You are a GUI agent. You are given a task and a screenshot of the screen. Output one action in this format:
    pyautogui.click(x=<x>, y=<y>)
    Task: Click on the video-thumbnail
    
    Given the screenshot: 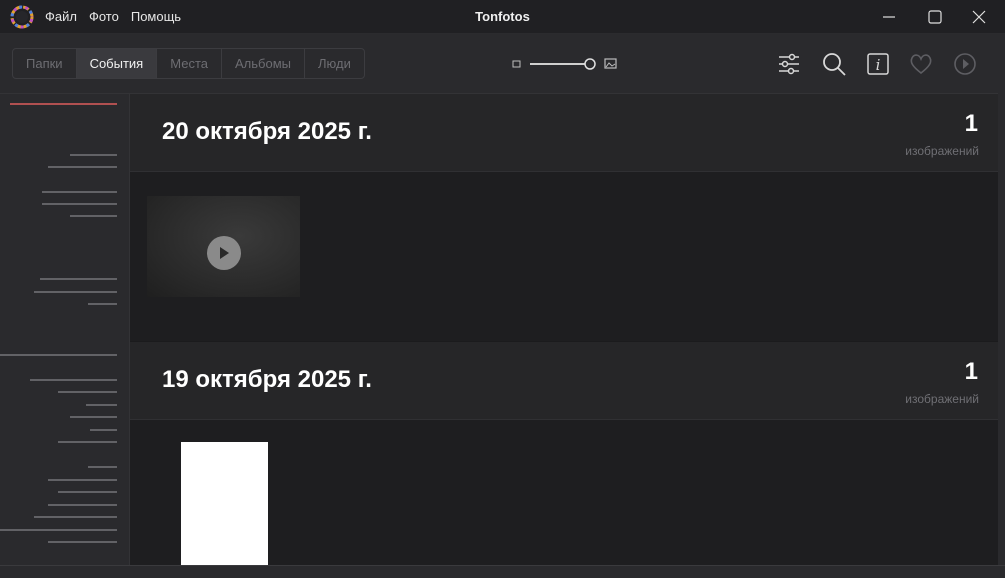 What is the action you would take?
    pyautogui.click(x=223, y=246)
    